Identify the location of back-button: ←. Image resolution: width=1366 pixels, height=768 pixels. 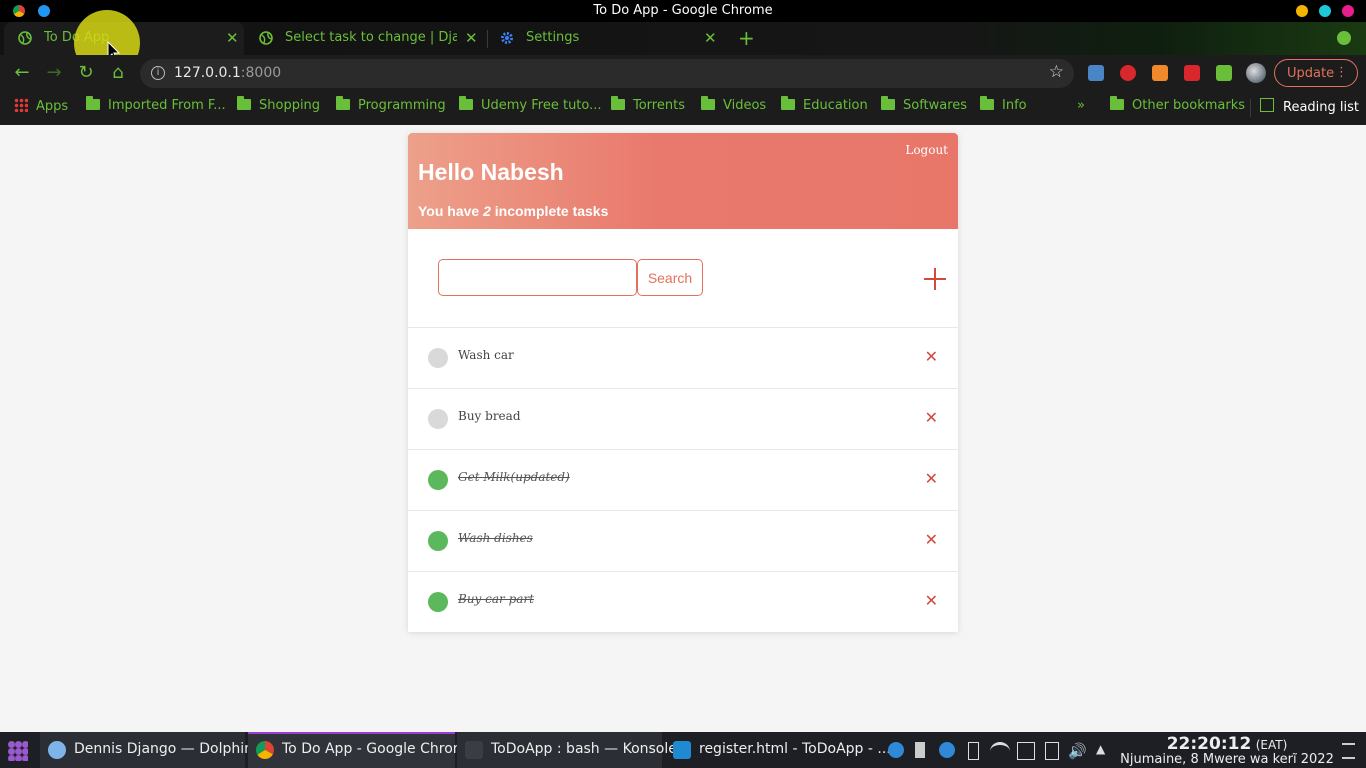
(22, 73).